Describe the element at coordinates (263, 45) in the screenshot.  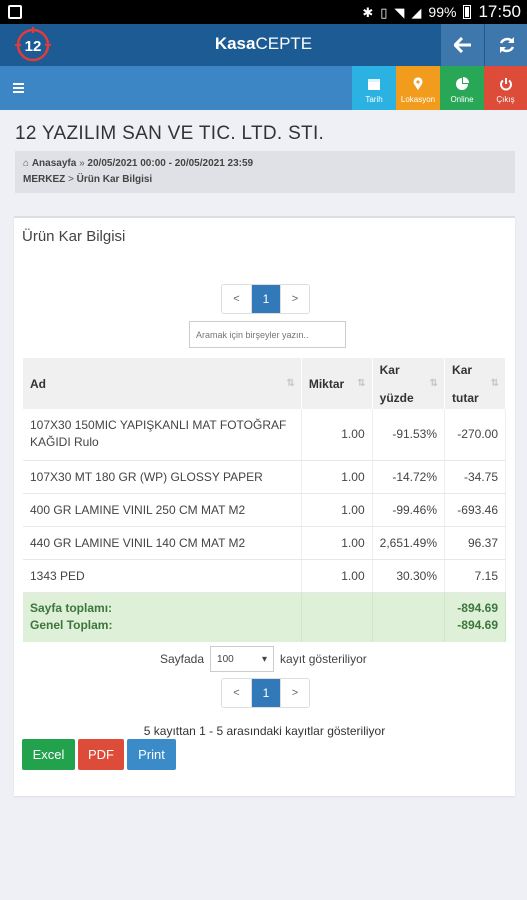
I see `app-header: 12 KasaCEPTE` at that location.